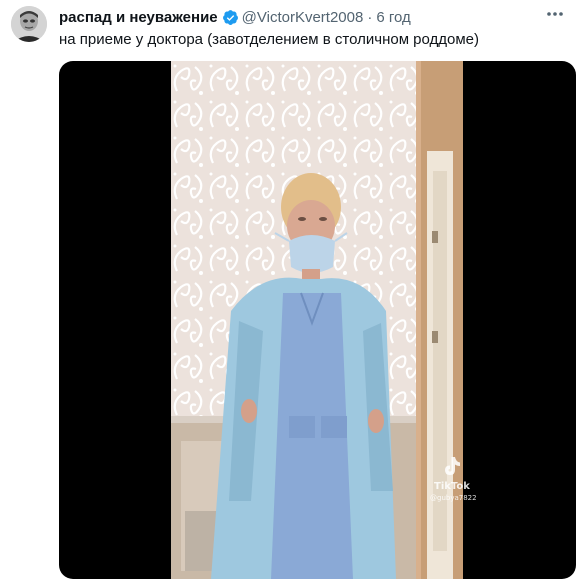 The image size is (577, 583). I want to click on timestamp: 6 год, so click(393, 17).